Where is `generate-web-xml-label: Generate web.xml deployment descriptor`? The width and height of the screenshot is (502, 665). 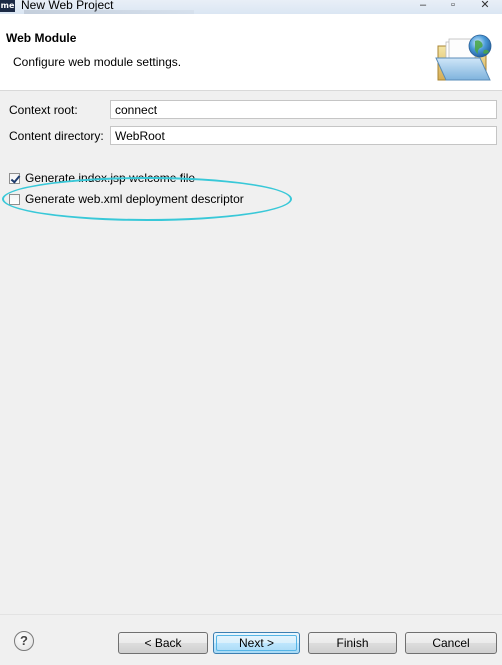
generate-web-xml-label: Generate web.xml deployment descriptor is located at coordinates (134, 199).